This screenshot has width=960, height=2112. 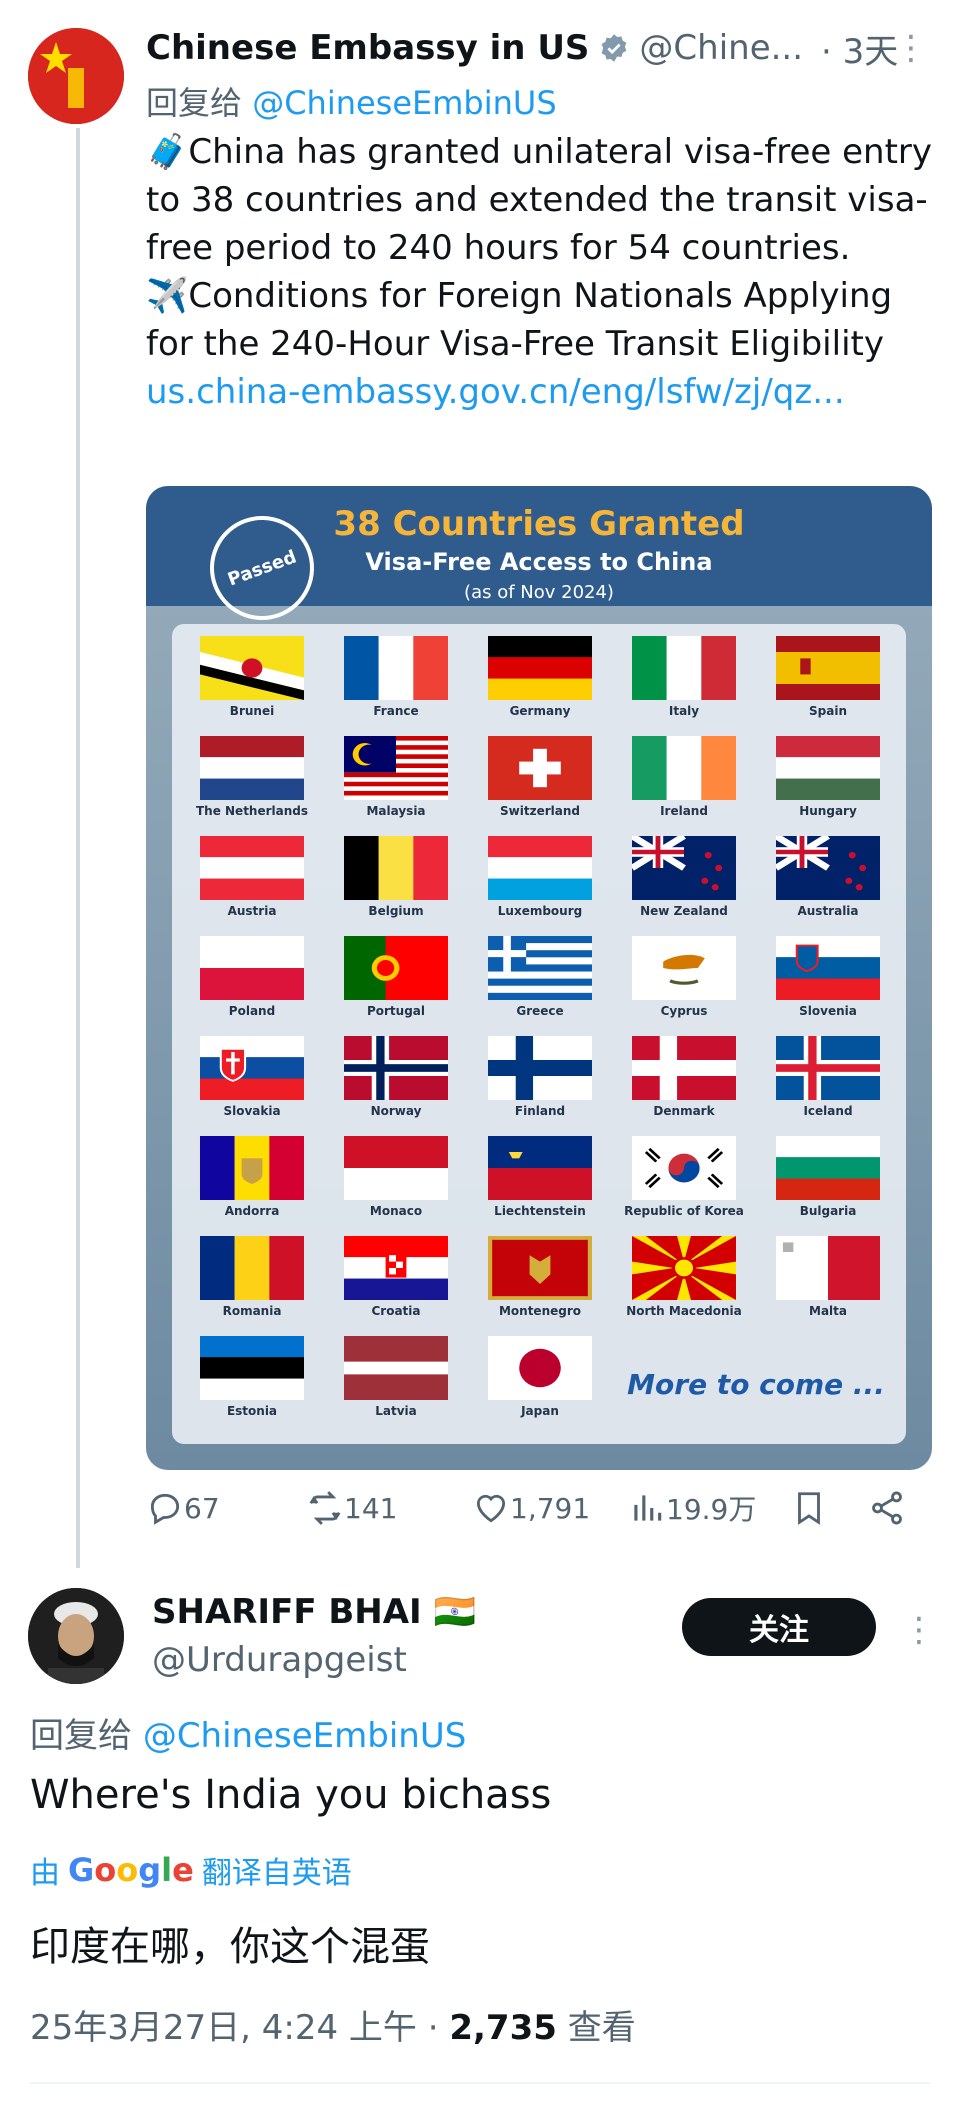 I want to click on flag-luxembourg: Luxembourg, so click(x=540, y=884).